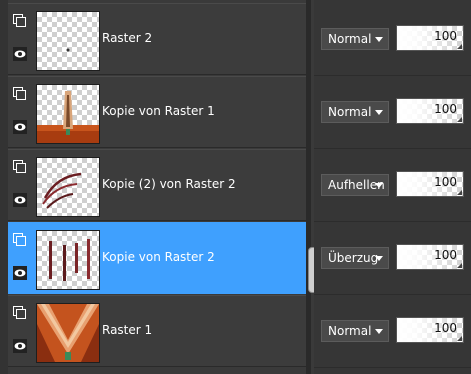  Describe the element at coordinates (157, 39) in the screenshot. I see `layer-row-raster-2: Raster 2` at that location.